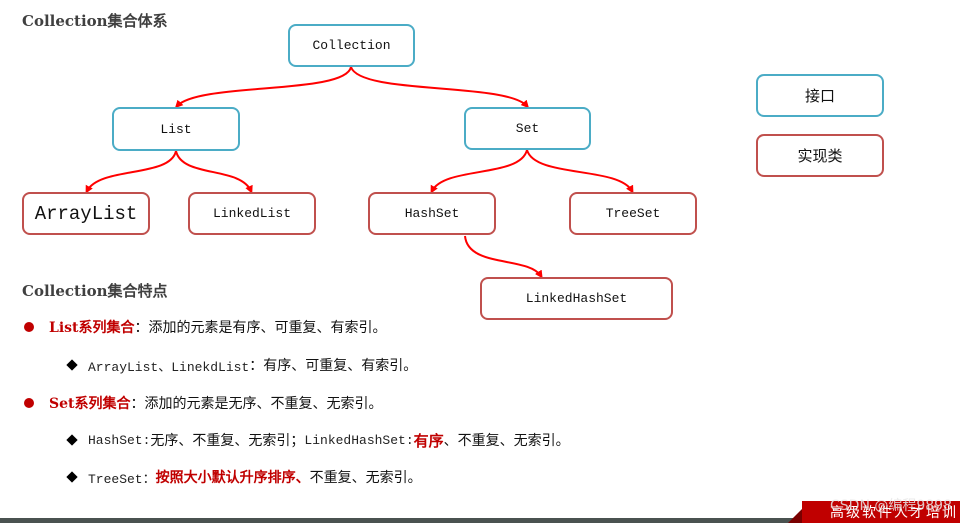  Describe the element at coordinates (365, 478) in the screenshot. I see `treeset-text: 不重复、无索引。` at that location.